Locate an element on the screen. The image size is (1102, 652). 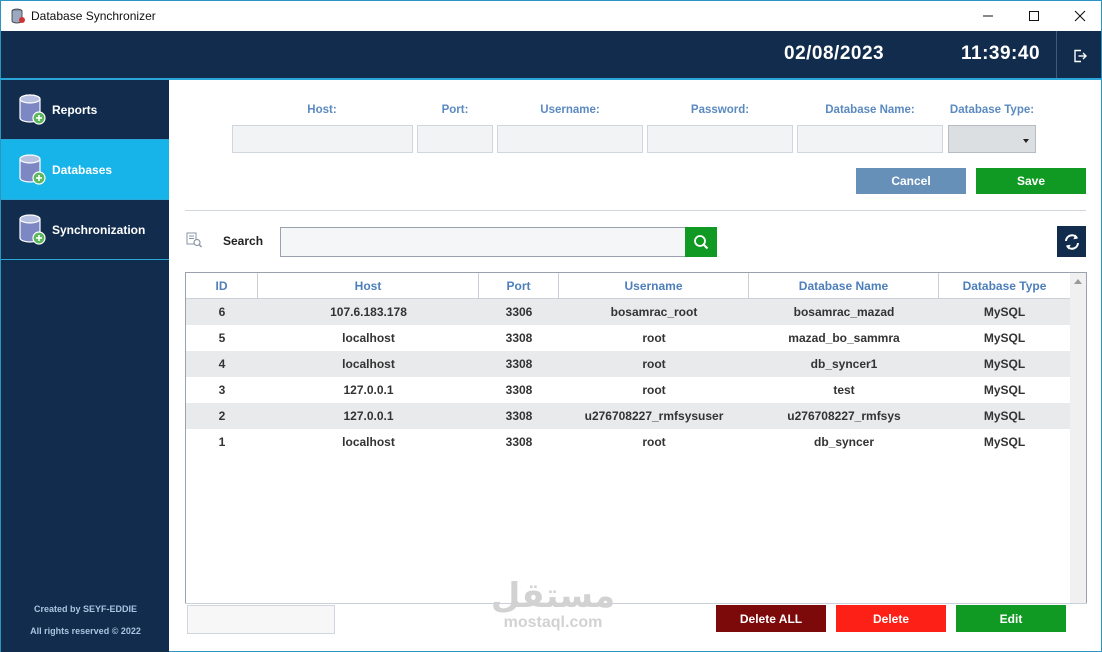
cell-database-name: bosamrac_mazad is located at coordinates (844, 312).